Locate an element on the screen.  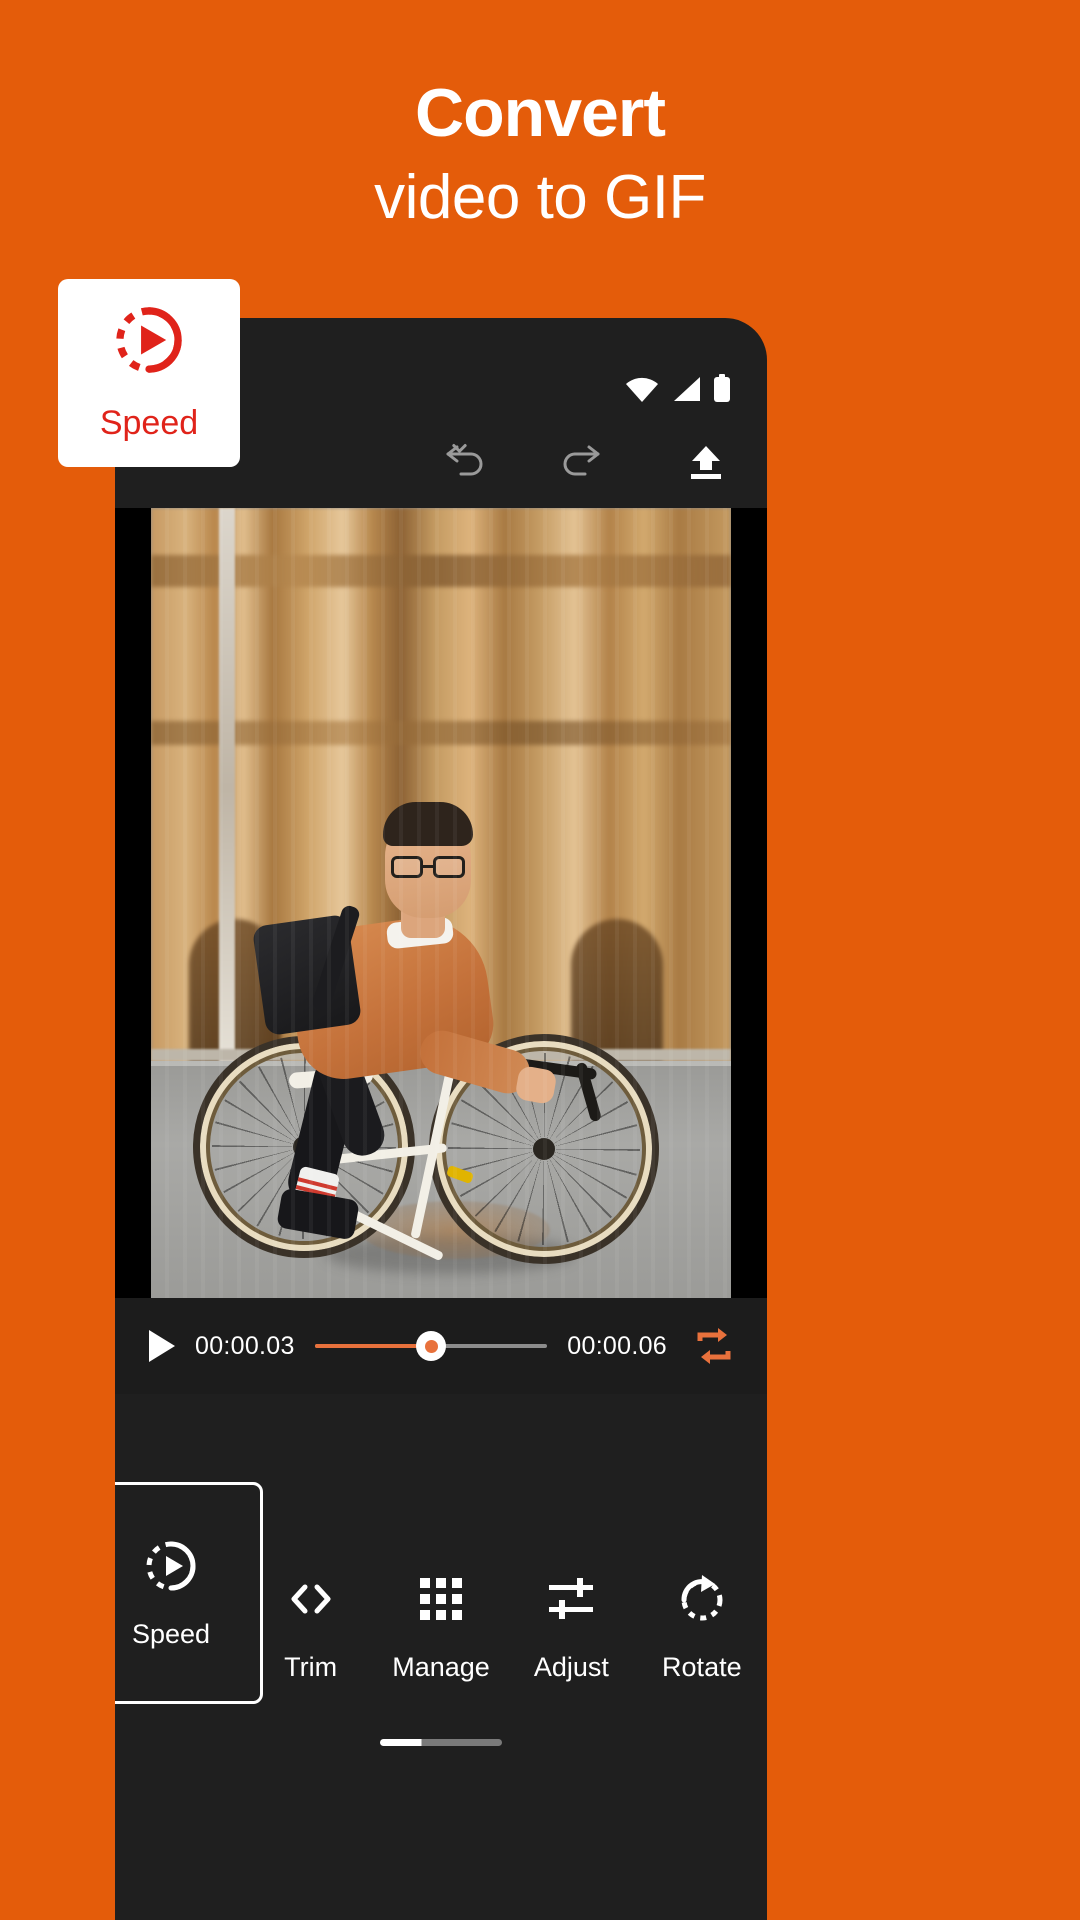
slider-fill is located at coordinates (372, 1346).